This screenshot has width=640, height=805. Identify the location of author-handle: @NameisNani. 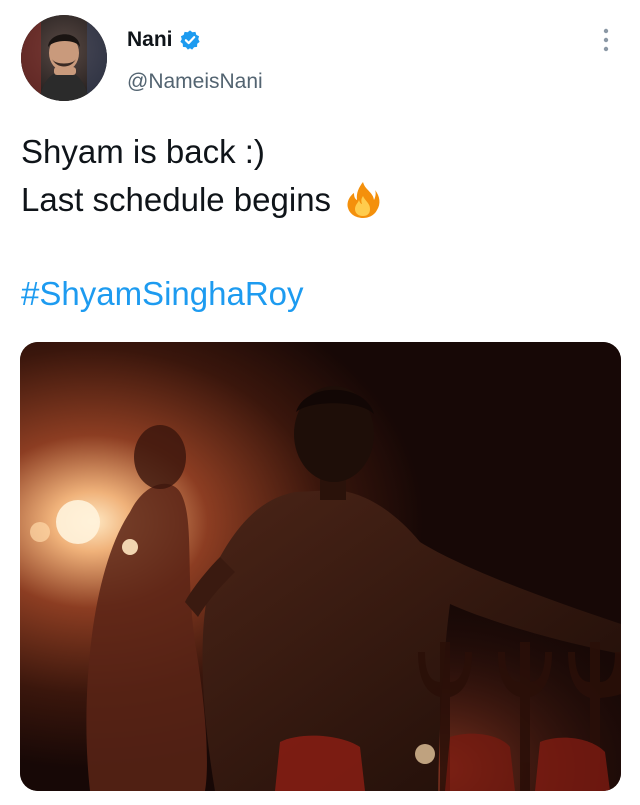
(195, 82).